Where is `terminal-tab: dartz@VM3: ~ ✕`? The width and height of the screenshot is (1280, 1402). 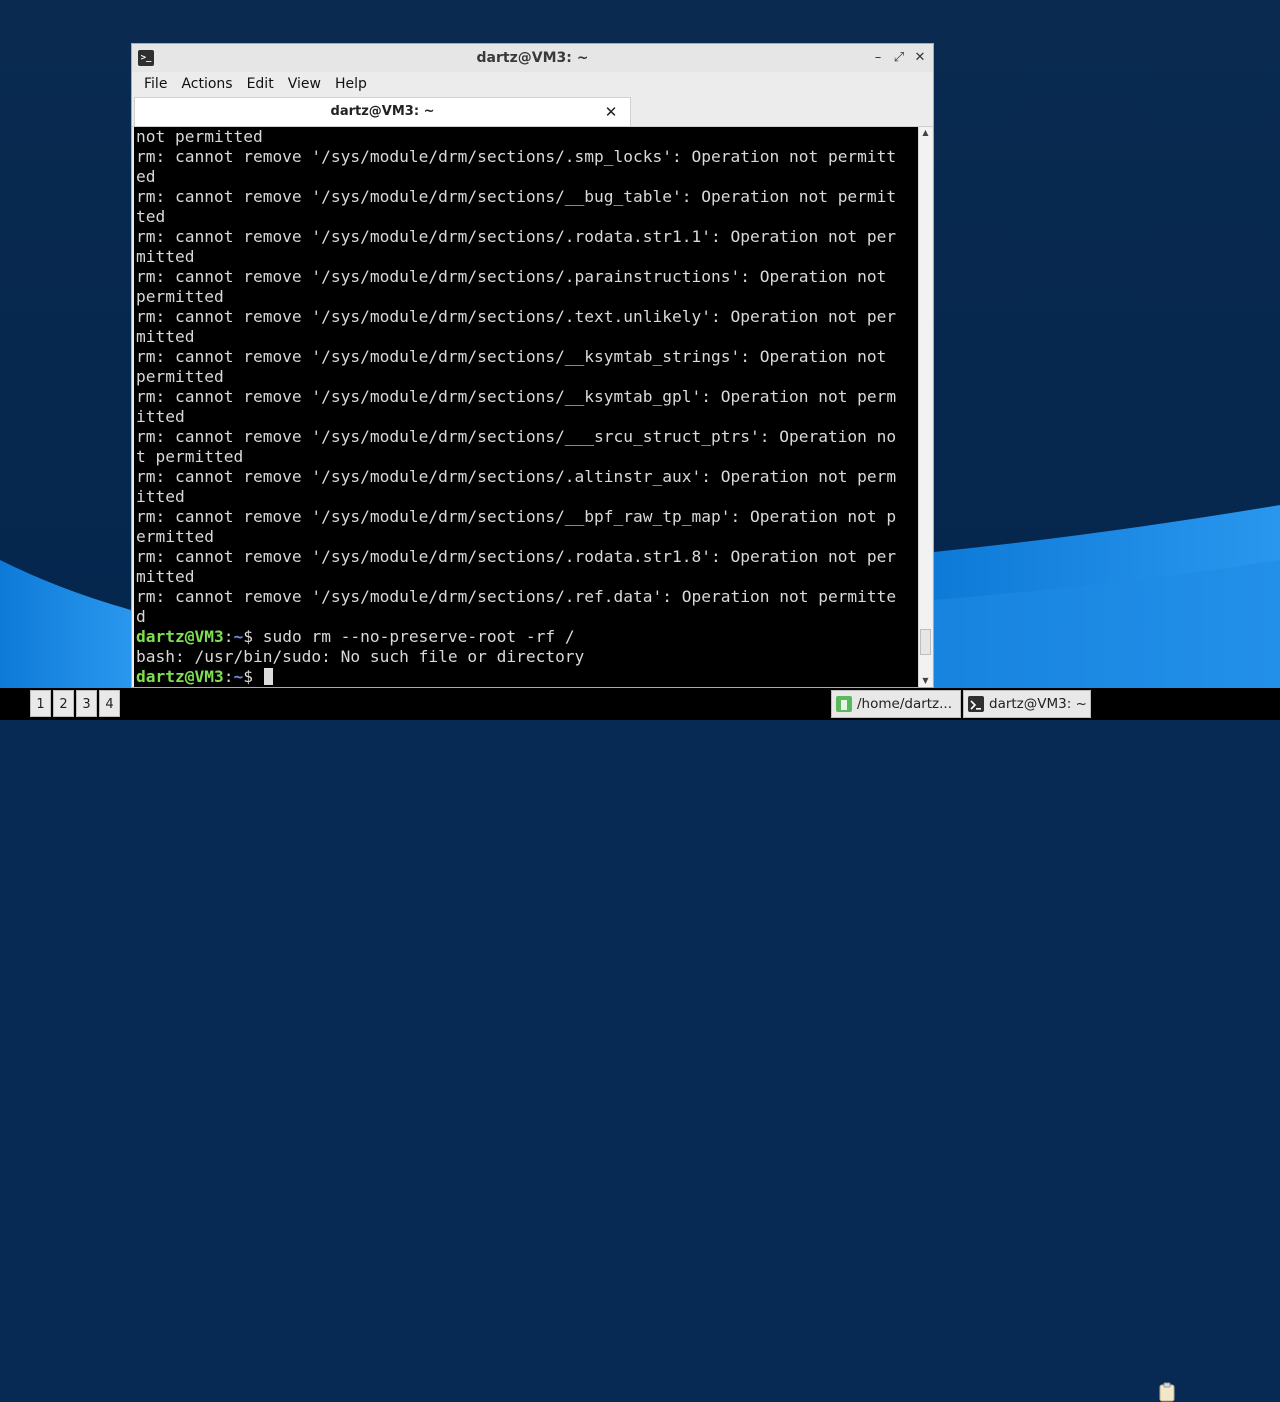 terminal-tab: dartz@VM3: ~ ✕ is located at coordinates (382, 111).